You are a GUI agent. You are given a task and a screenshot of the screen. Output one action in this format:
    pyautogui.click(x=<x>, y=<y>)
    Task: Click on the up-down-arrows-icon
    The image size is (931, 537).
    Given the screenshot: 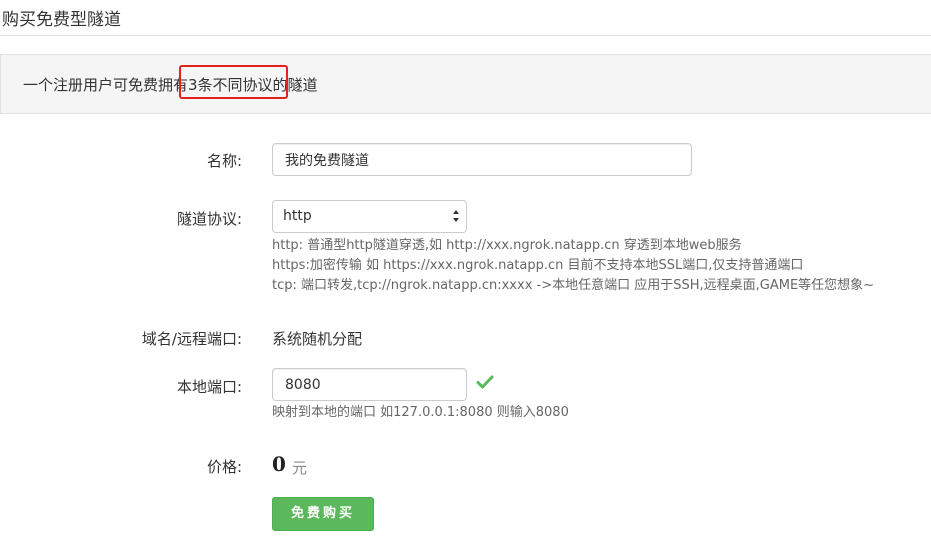 What is the action you would take?
    pyautogui.click(x=456, y=216)
    